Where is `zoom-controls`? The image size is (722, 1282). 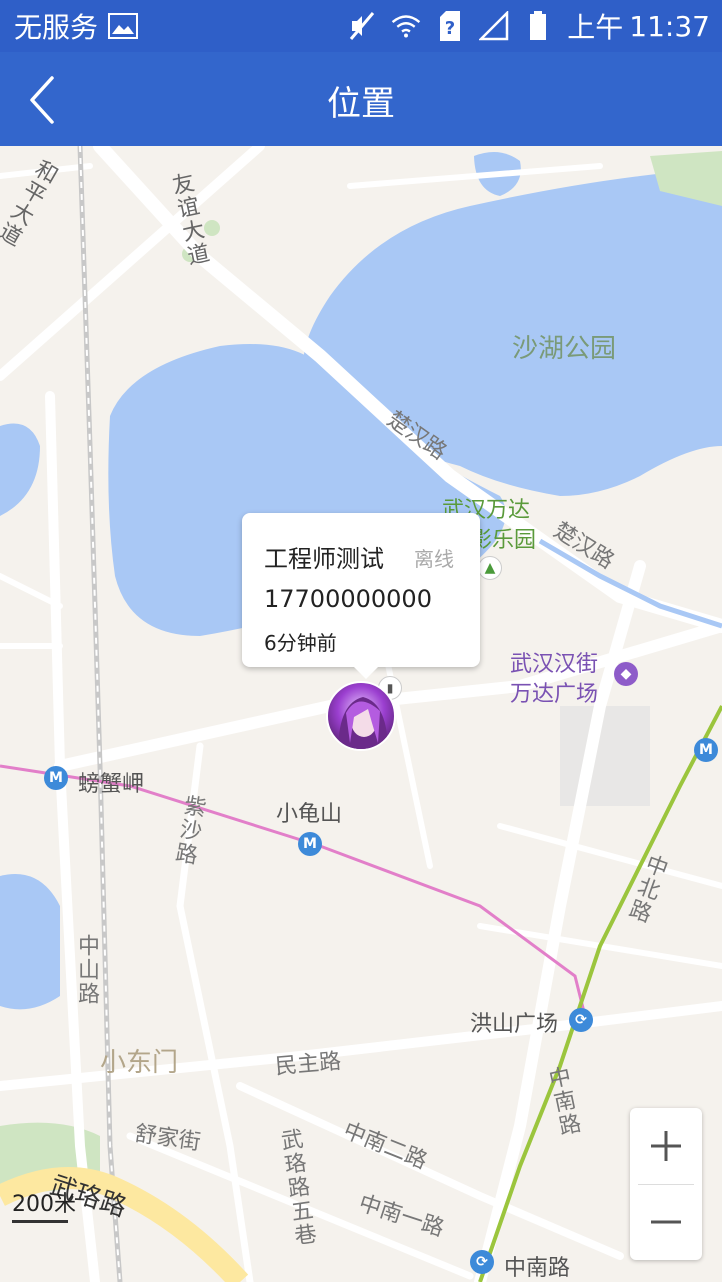
zoom-controls is located at coordinates (666, 1184).